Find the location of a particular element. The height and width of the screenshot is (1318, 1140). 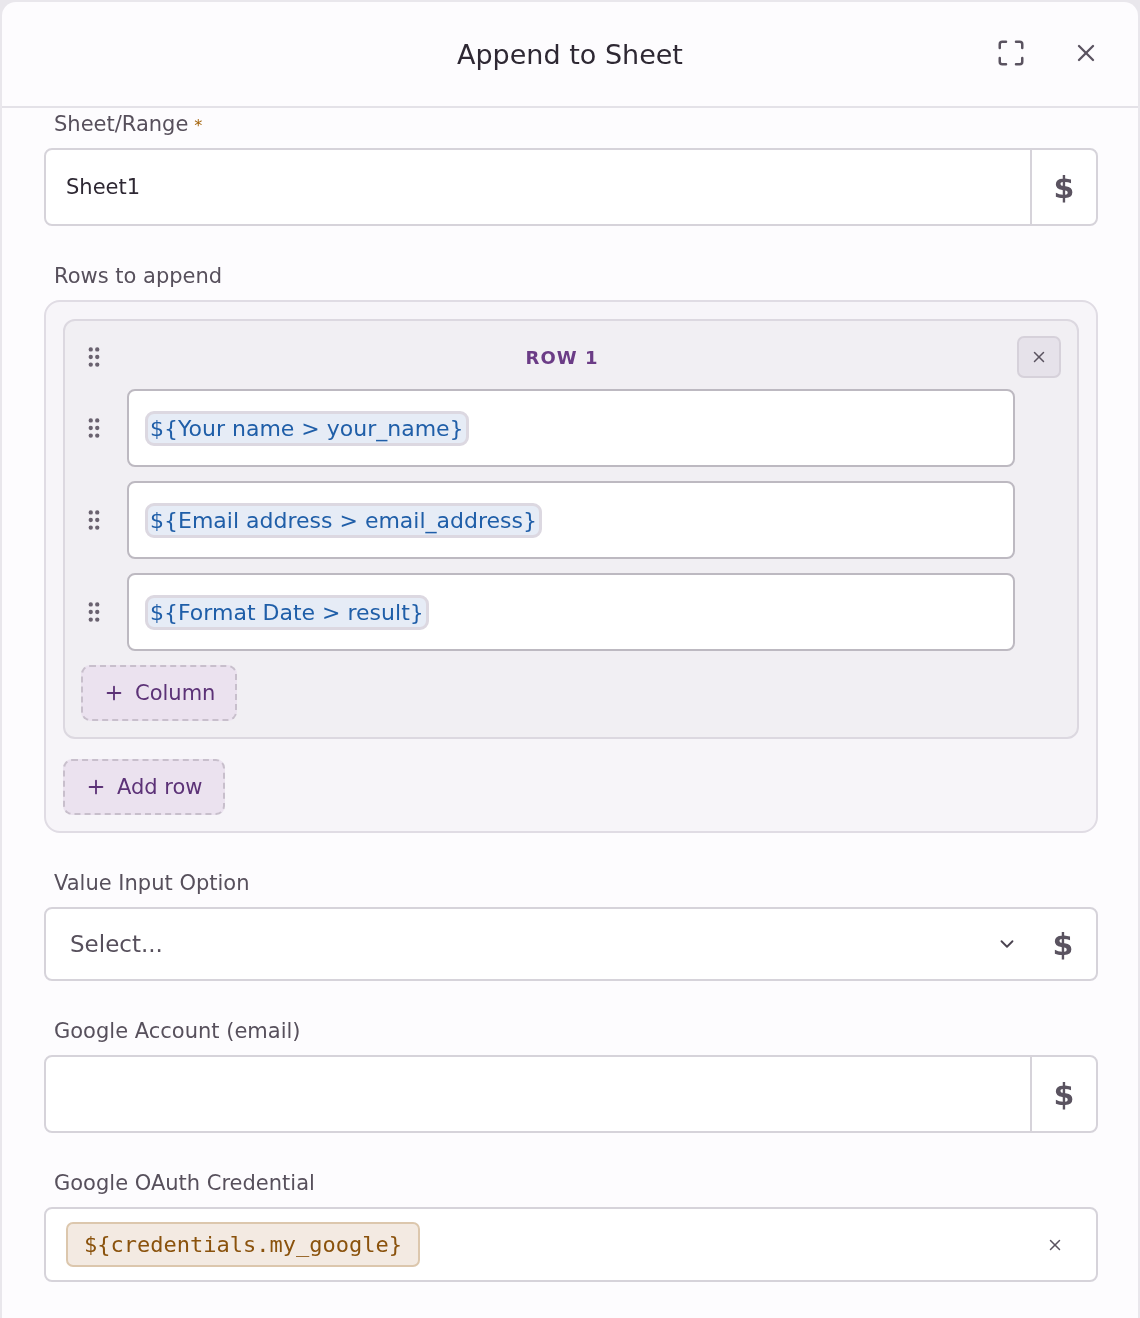

variable-token: ${Format Date > result} is located at coordinates (287, 612).